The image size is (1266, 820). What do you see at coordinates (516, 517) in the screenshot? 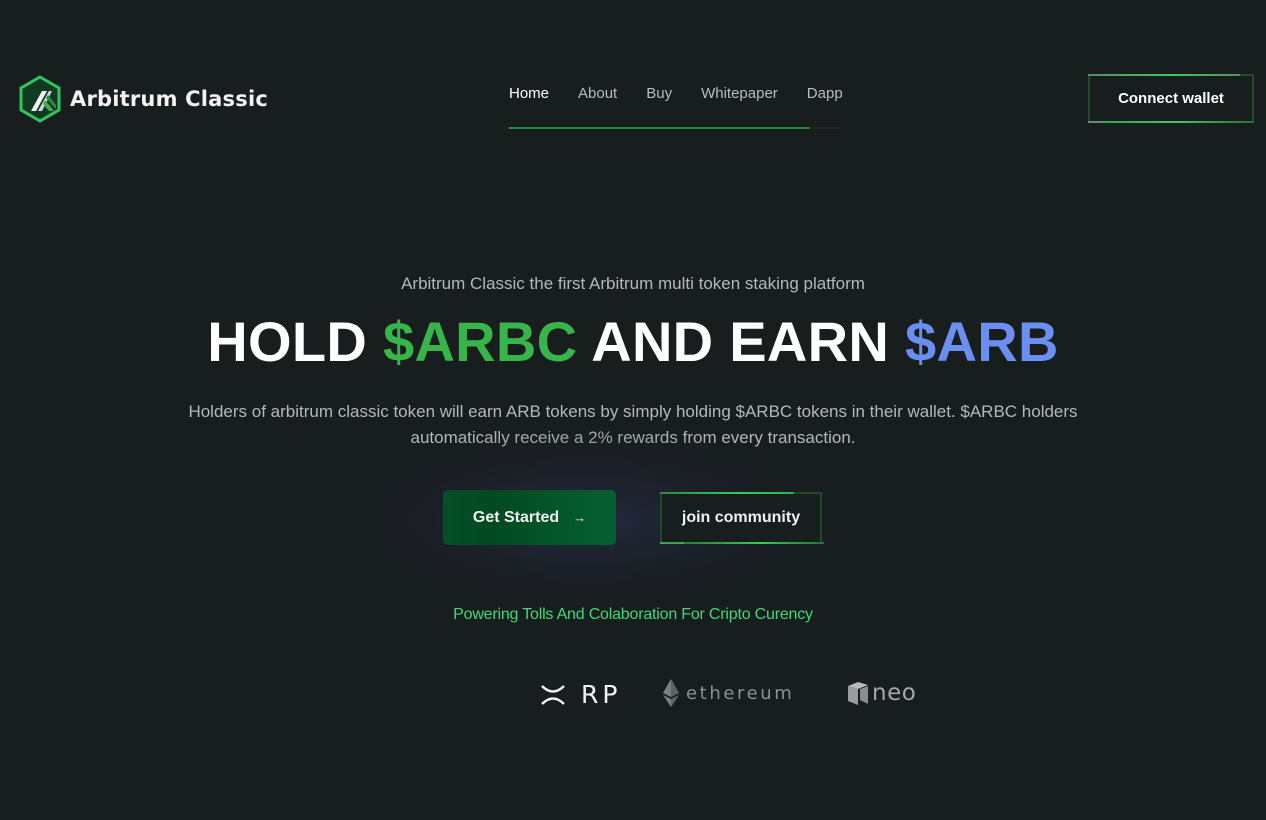
I see `get-started-label: Get Started` at bounding box center [516, 517].